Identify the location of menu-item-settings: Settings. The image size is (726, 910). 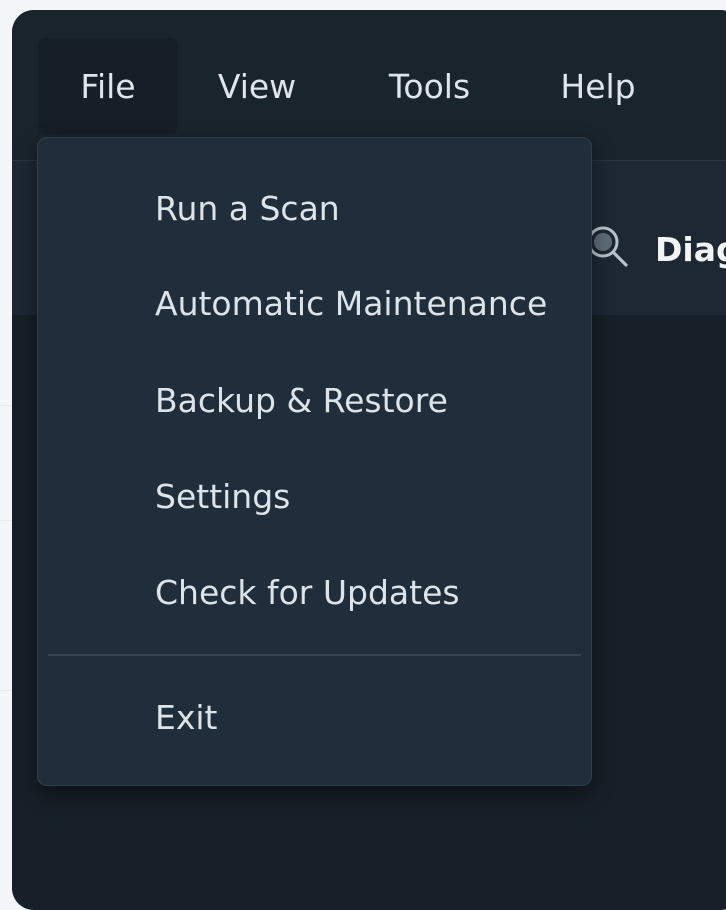
(314, 496).